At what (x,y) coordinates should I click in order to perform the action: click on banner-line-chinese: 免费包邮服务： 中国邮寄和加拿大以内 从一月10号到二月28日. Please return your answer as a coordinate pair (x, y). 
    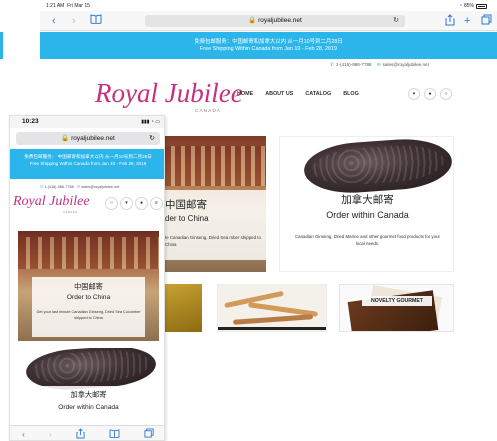
    Looking at the image, I should click on (88, 156).